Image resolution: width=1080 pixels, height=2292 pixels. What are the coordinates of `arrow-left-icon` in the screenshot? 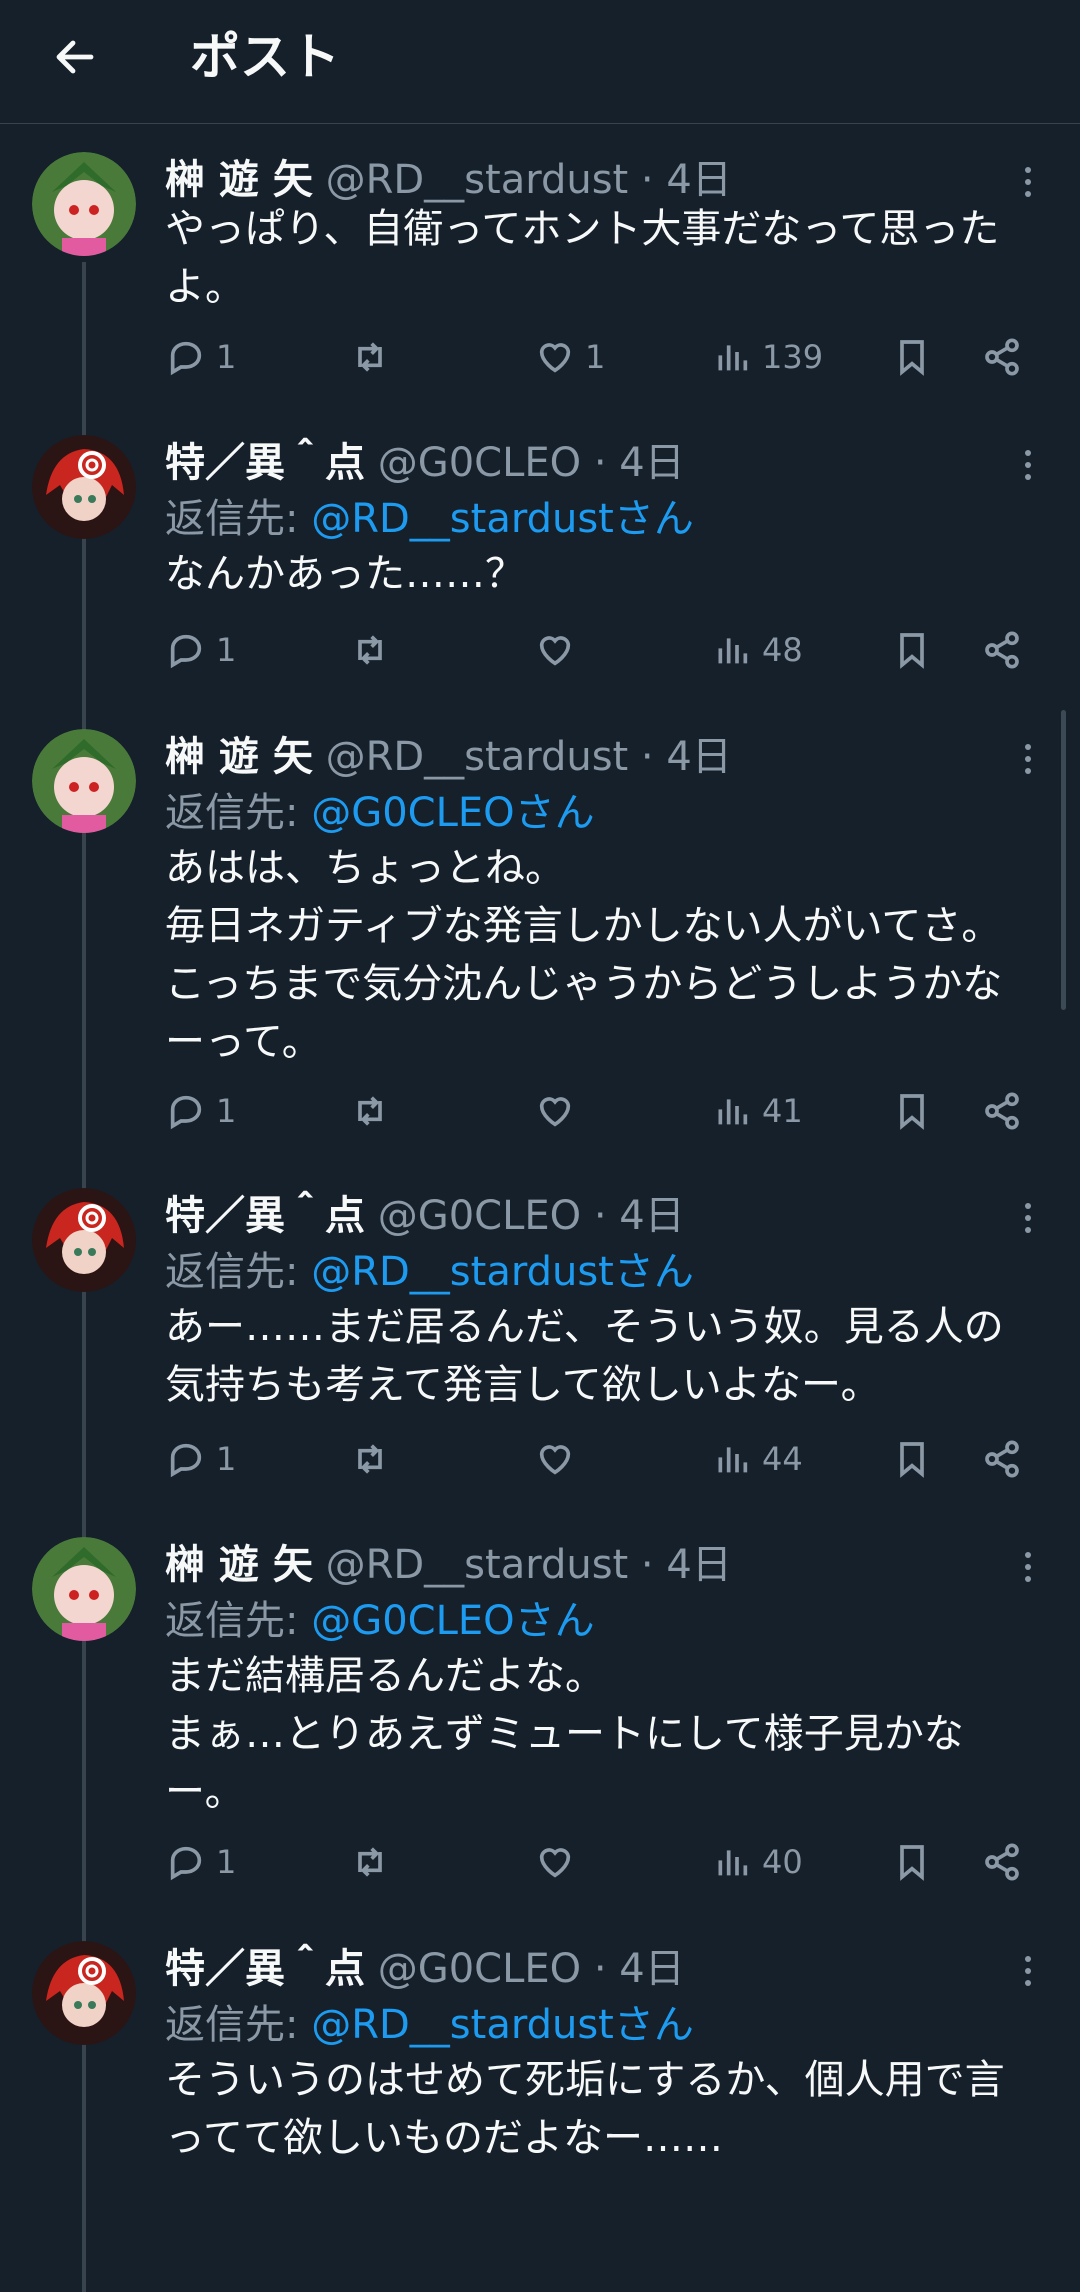 It's located at (75, 57).